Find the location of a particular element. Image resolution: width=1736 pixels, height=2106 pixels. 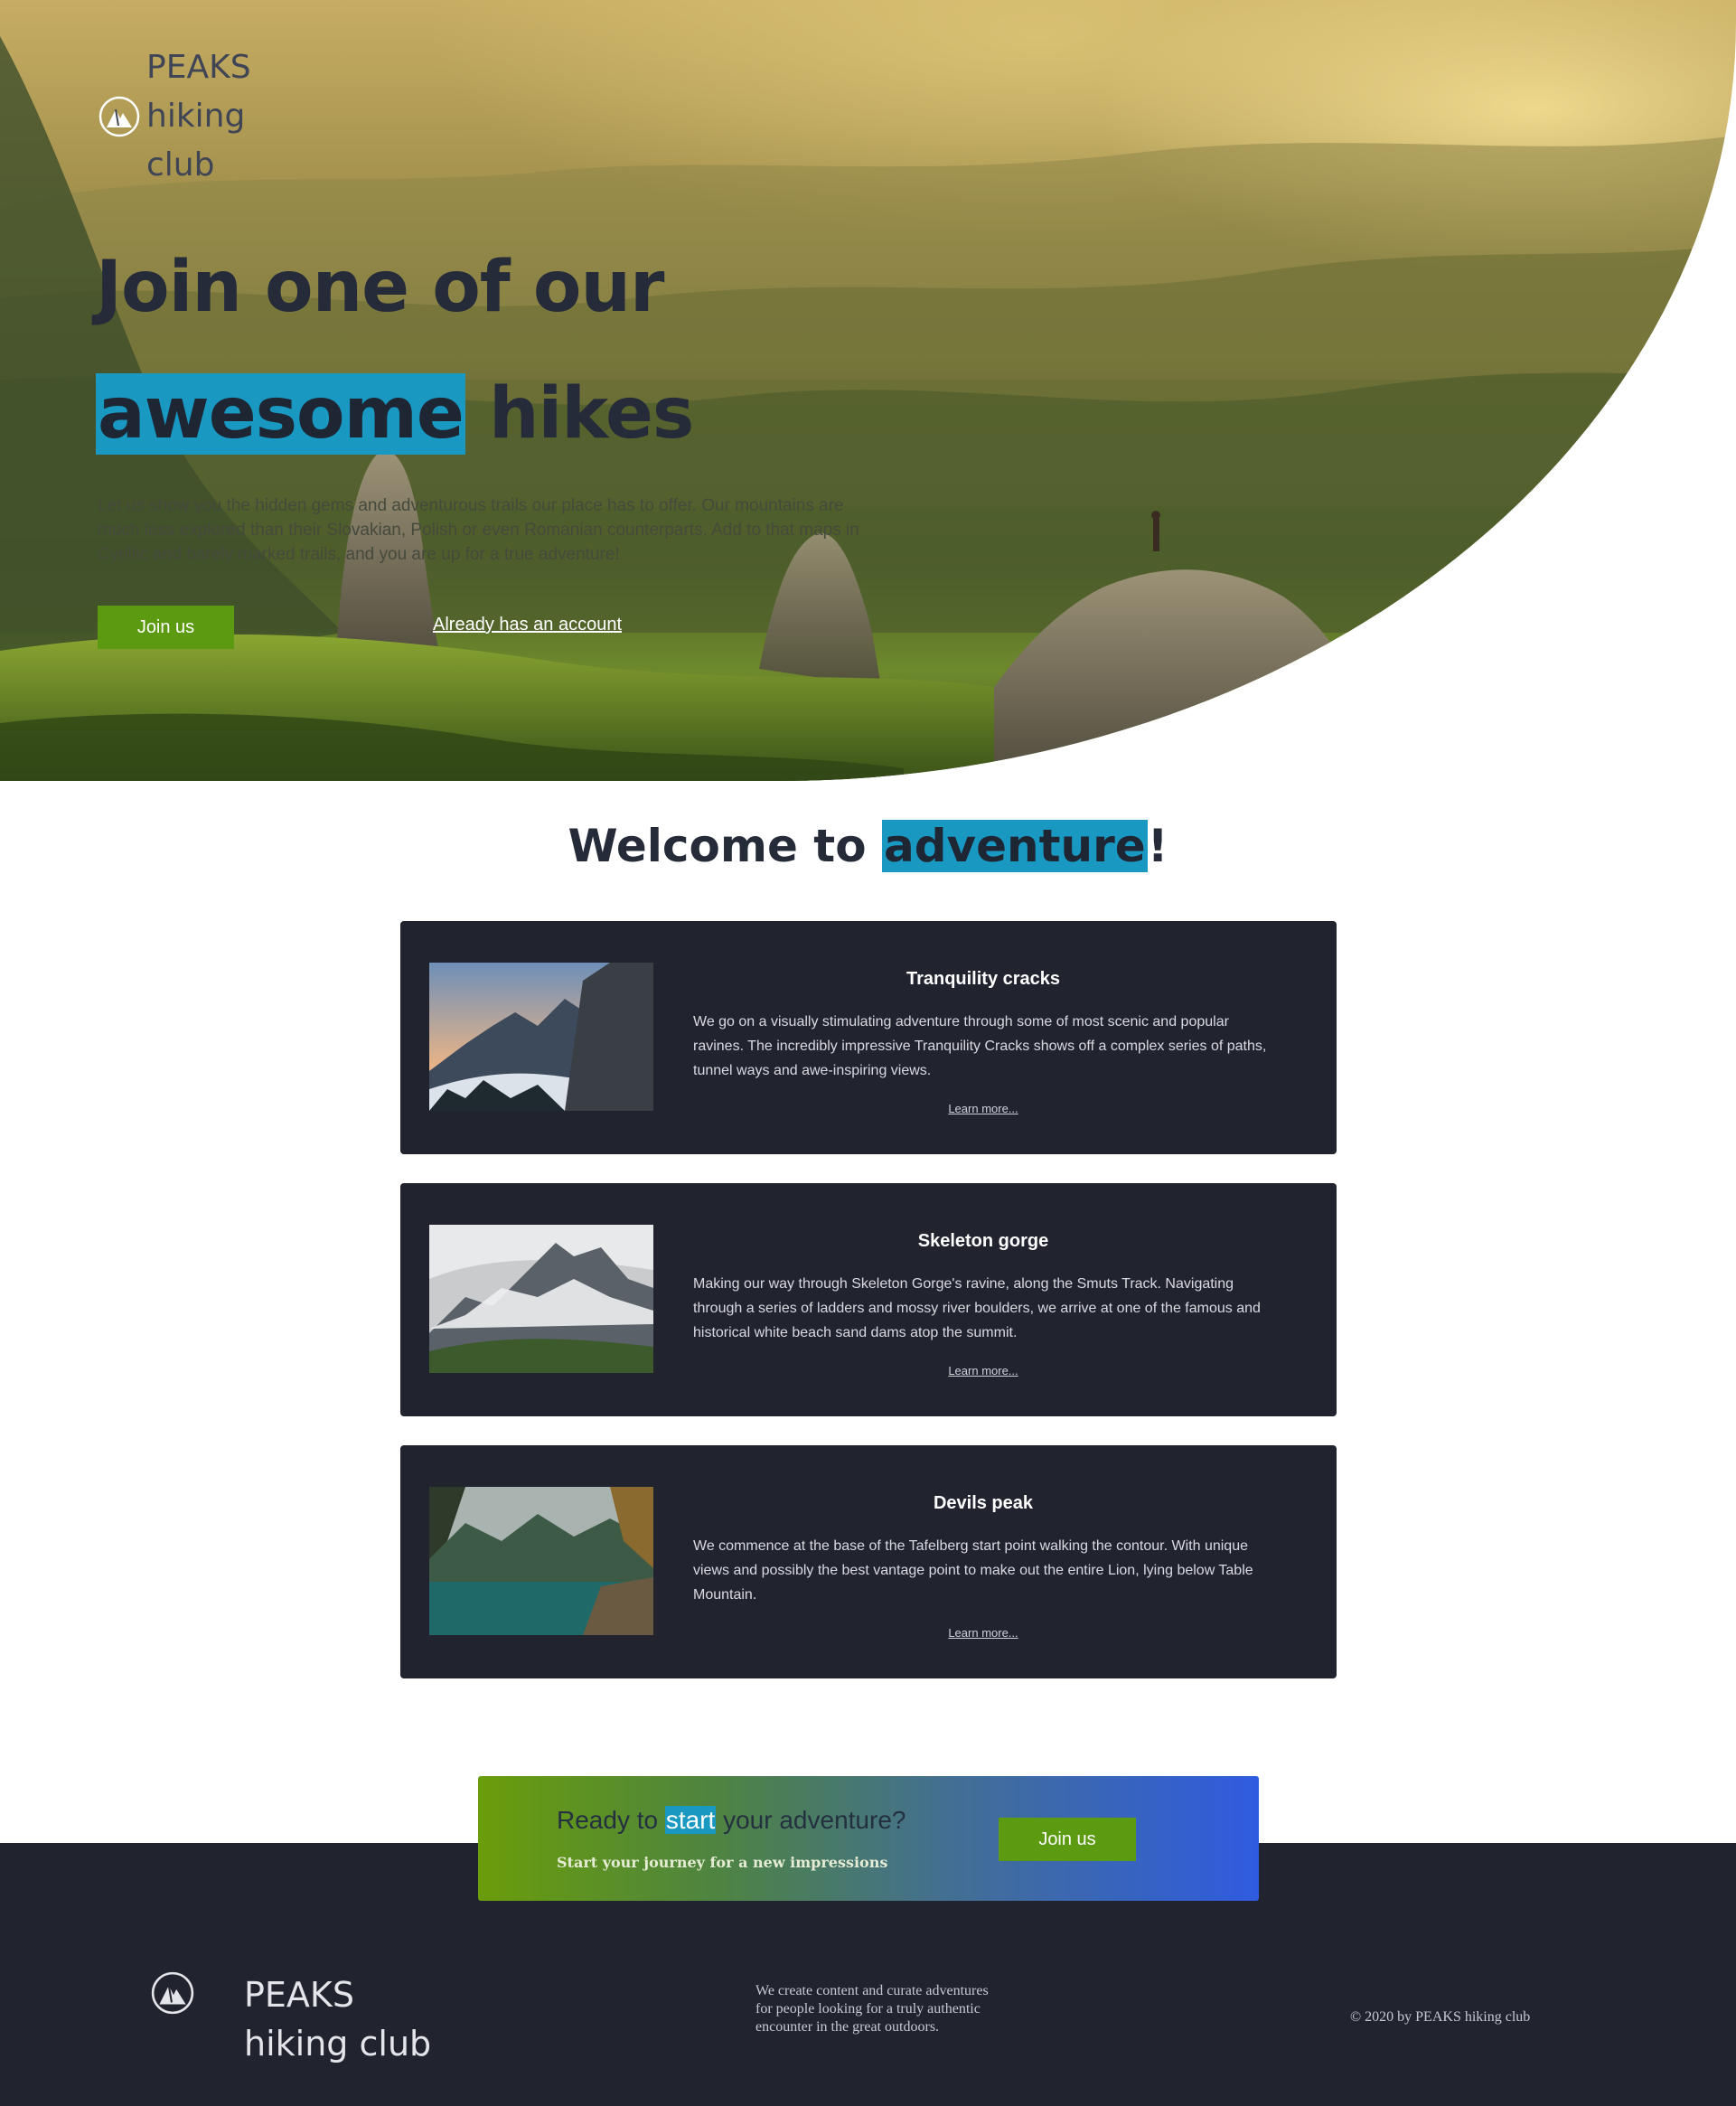

cta-title-suffix: your adventure? is located at coordinates (811, 1820).